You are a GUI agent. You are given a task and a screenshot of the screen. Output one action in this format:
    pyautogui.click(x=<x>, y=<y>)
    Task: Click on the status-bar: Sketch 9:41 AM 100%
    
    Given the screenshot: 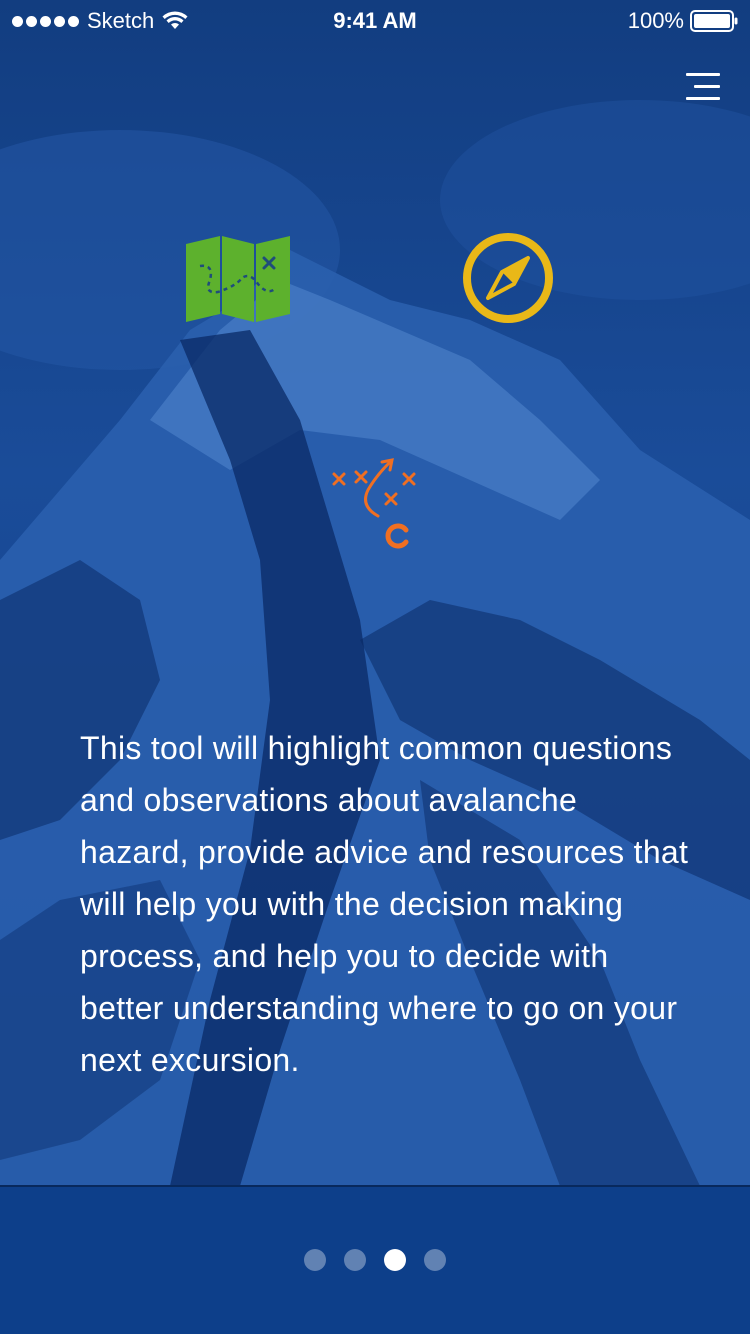 What is the action you would take?
    pyautogui.click(x=375, y=20)
    